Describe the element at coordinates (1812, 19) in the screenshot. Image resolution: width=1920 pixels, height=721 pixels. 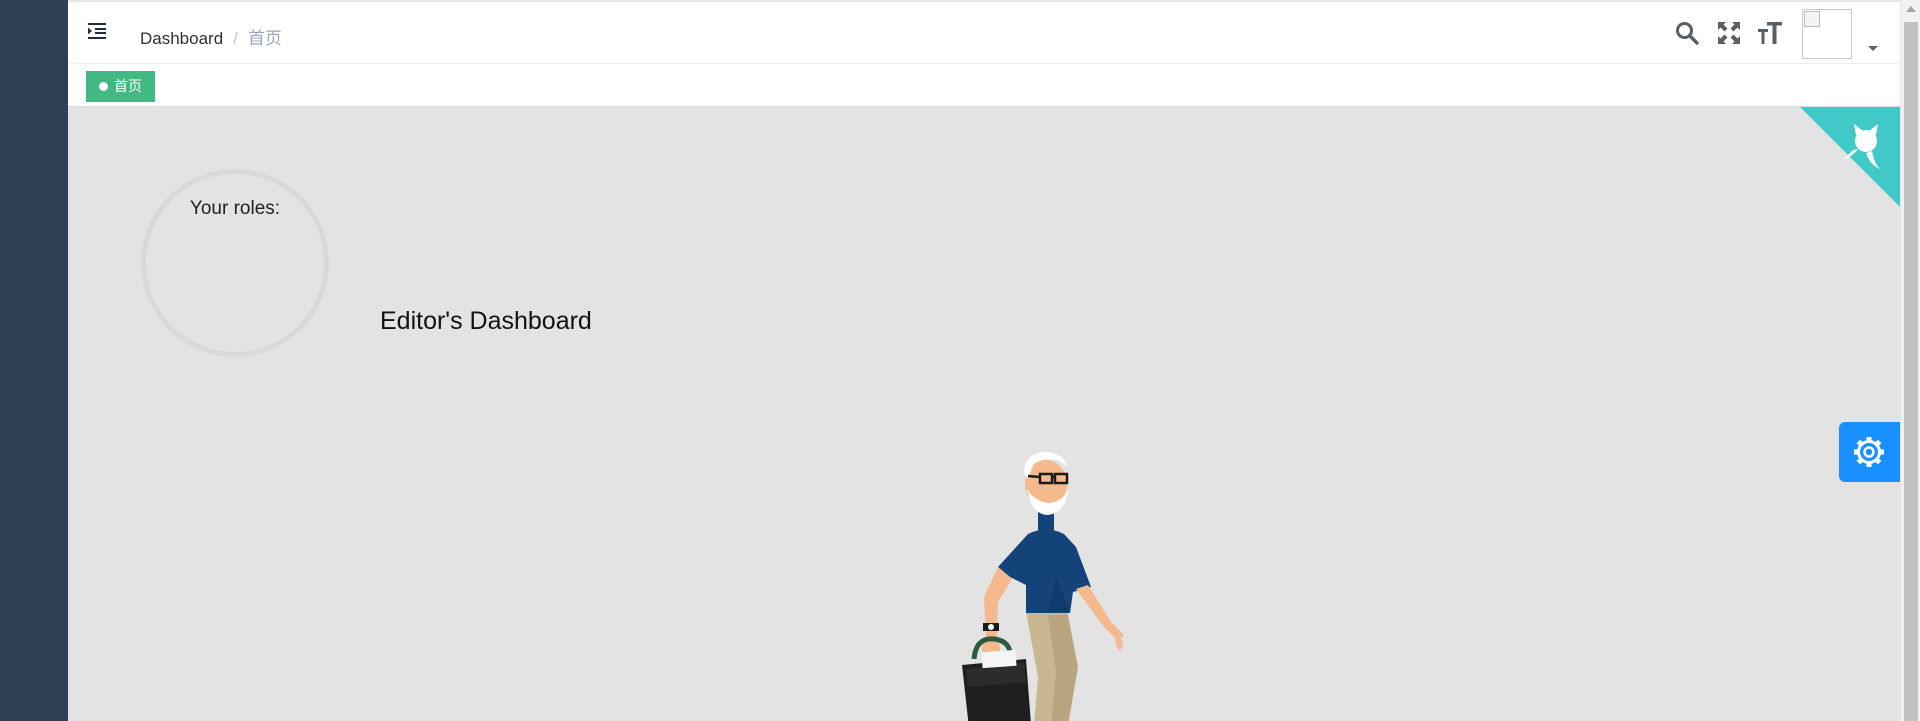
I see `broken-image-icon` at that location.